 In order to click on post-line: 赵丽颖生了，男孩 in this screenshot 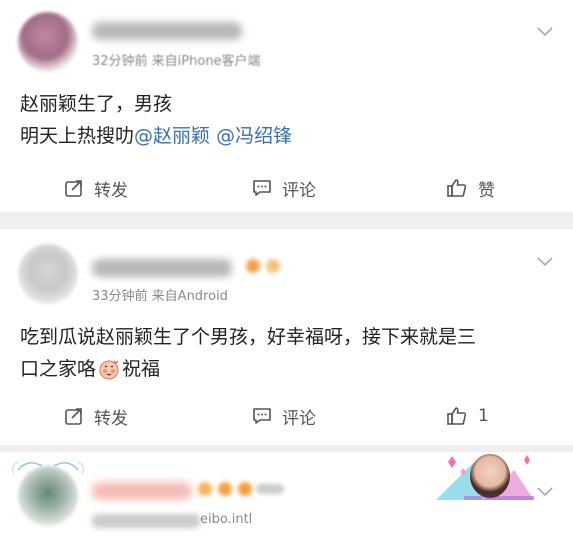, I will do `click(96, 104)`.